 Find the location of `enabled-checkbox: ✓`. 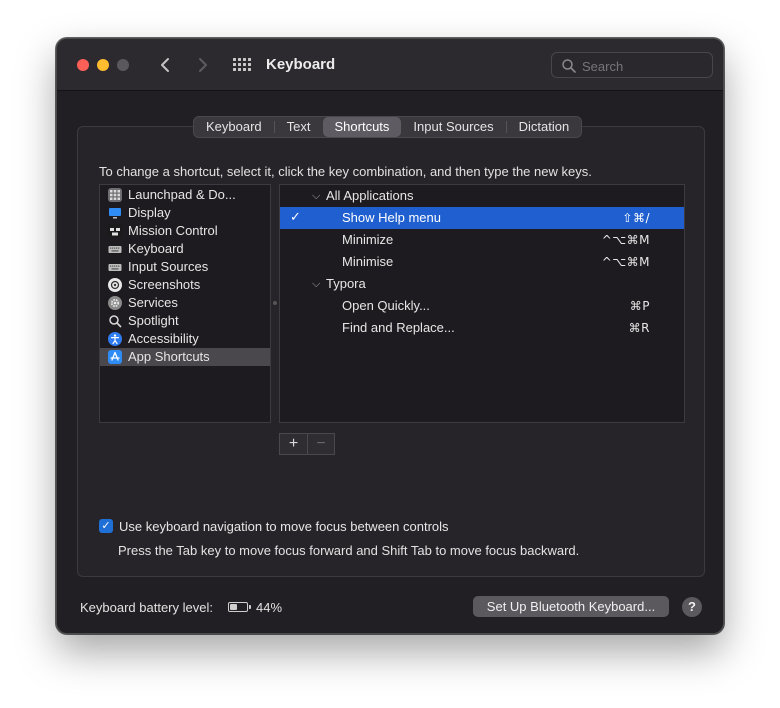

enabled-checkbox: ✓ is located at coordinates (295, 218).